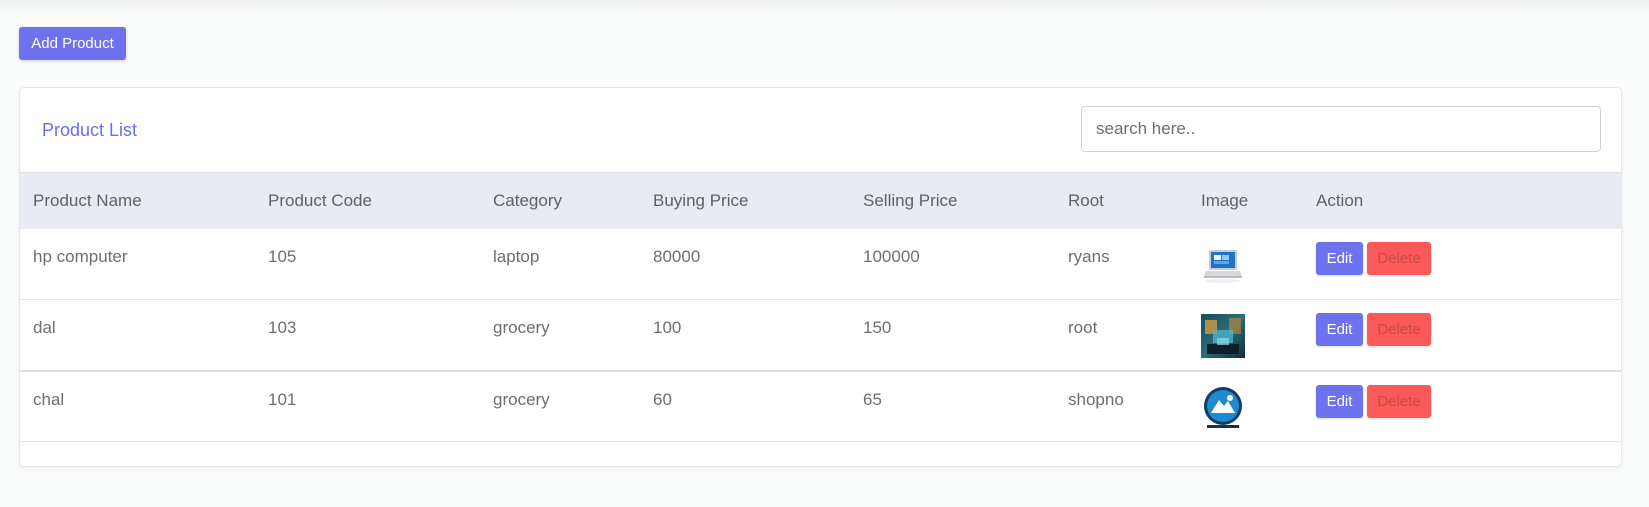 This screenshot has height=507, width=1649. What do you see at coordinates (137, 200) in the screenshot?
I see `column-header-product-name: Product Name` at bounding box center [137, 200].